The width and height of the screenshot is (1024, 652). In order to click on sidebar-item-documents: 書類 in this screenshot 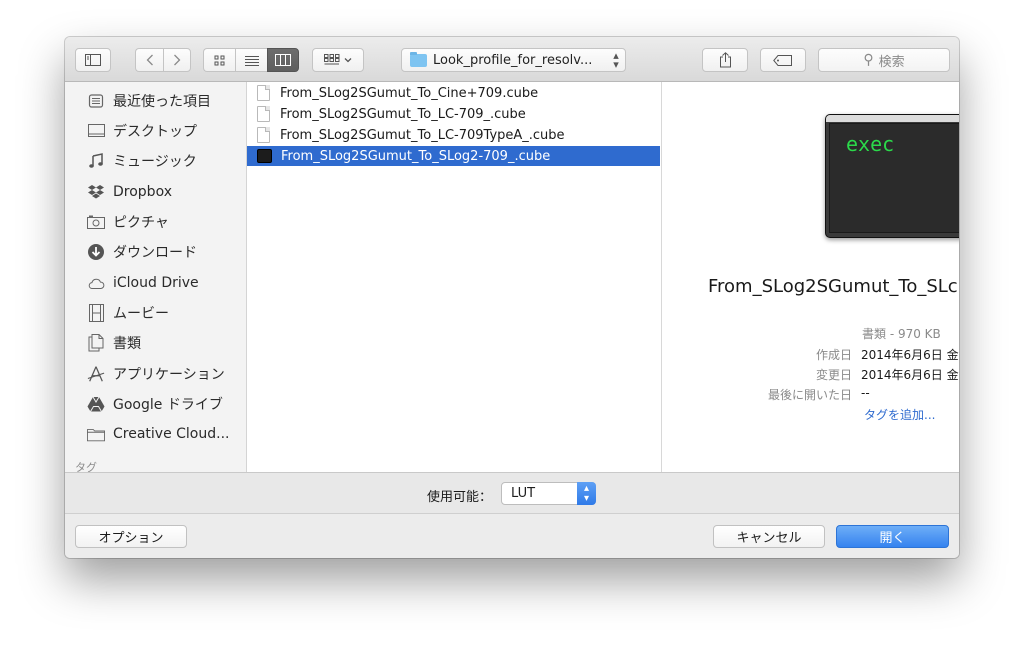, I will do `click(155, 343)`.